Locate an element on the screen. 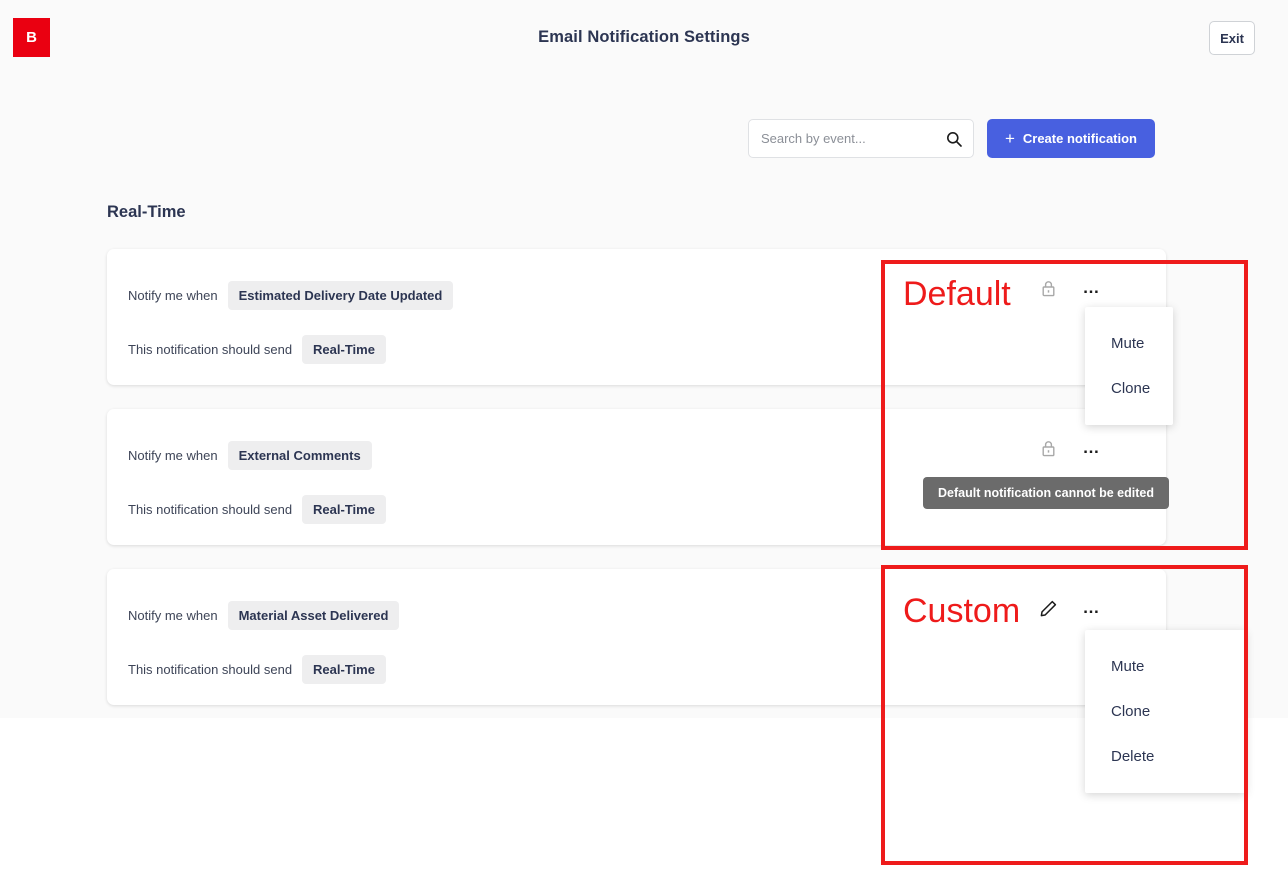  custom-context-menu: Mute Clone Delete is located at coordinates (1165, 711).